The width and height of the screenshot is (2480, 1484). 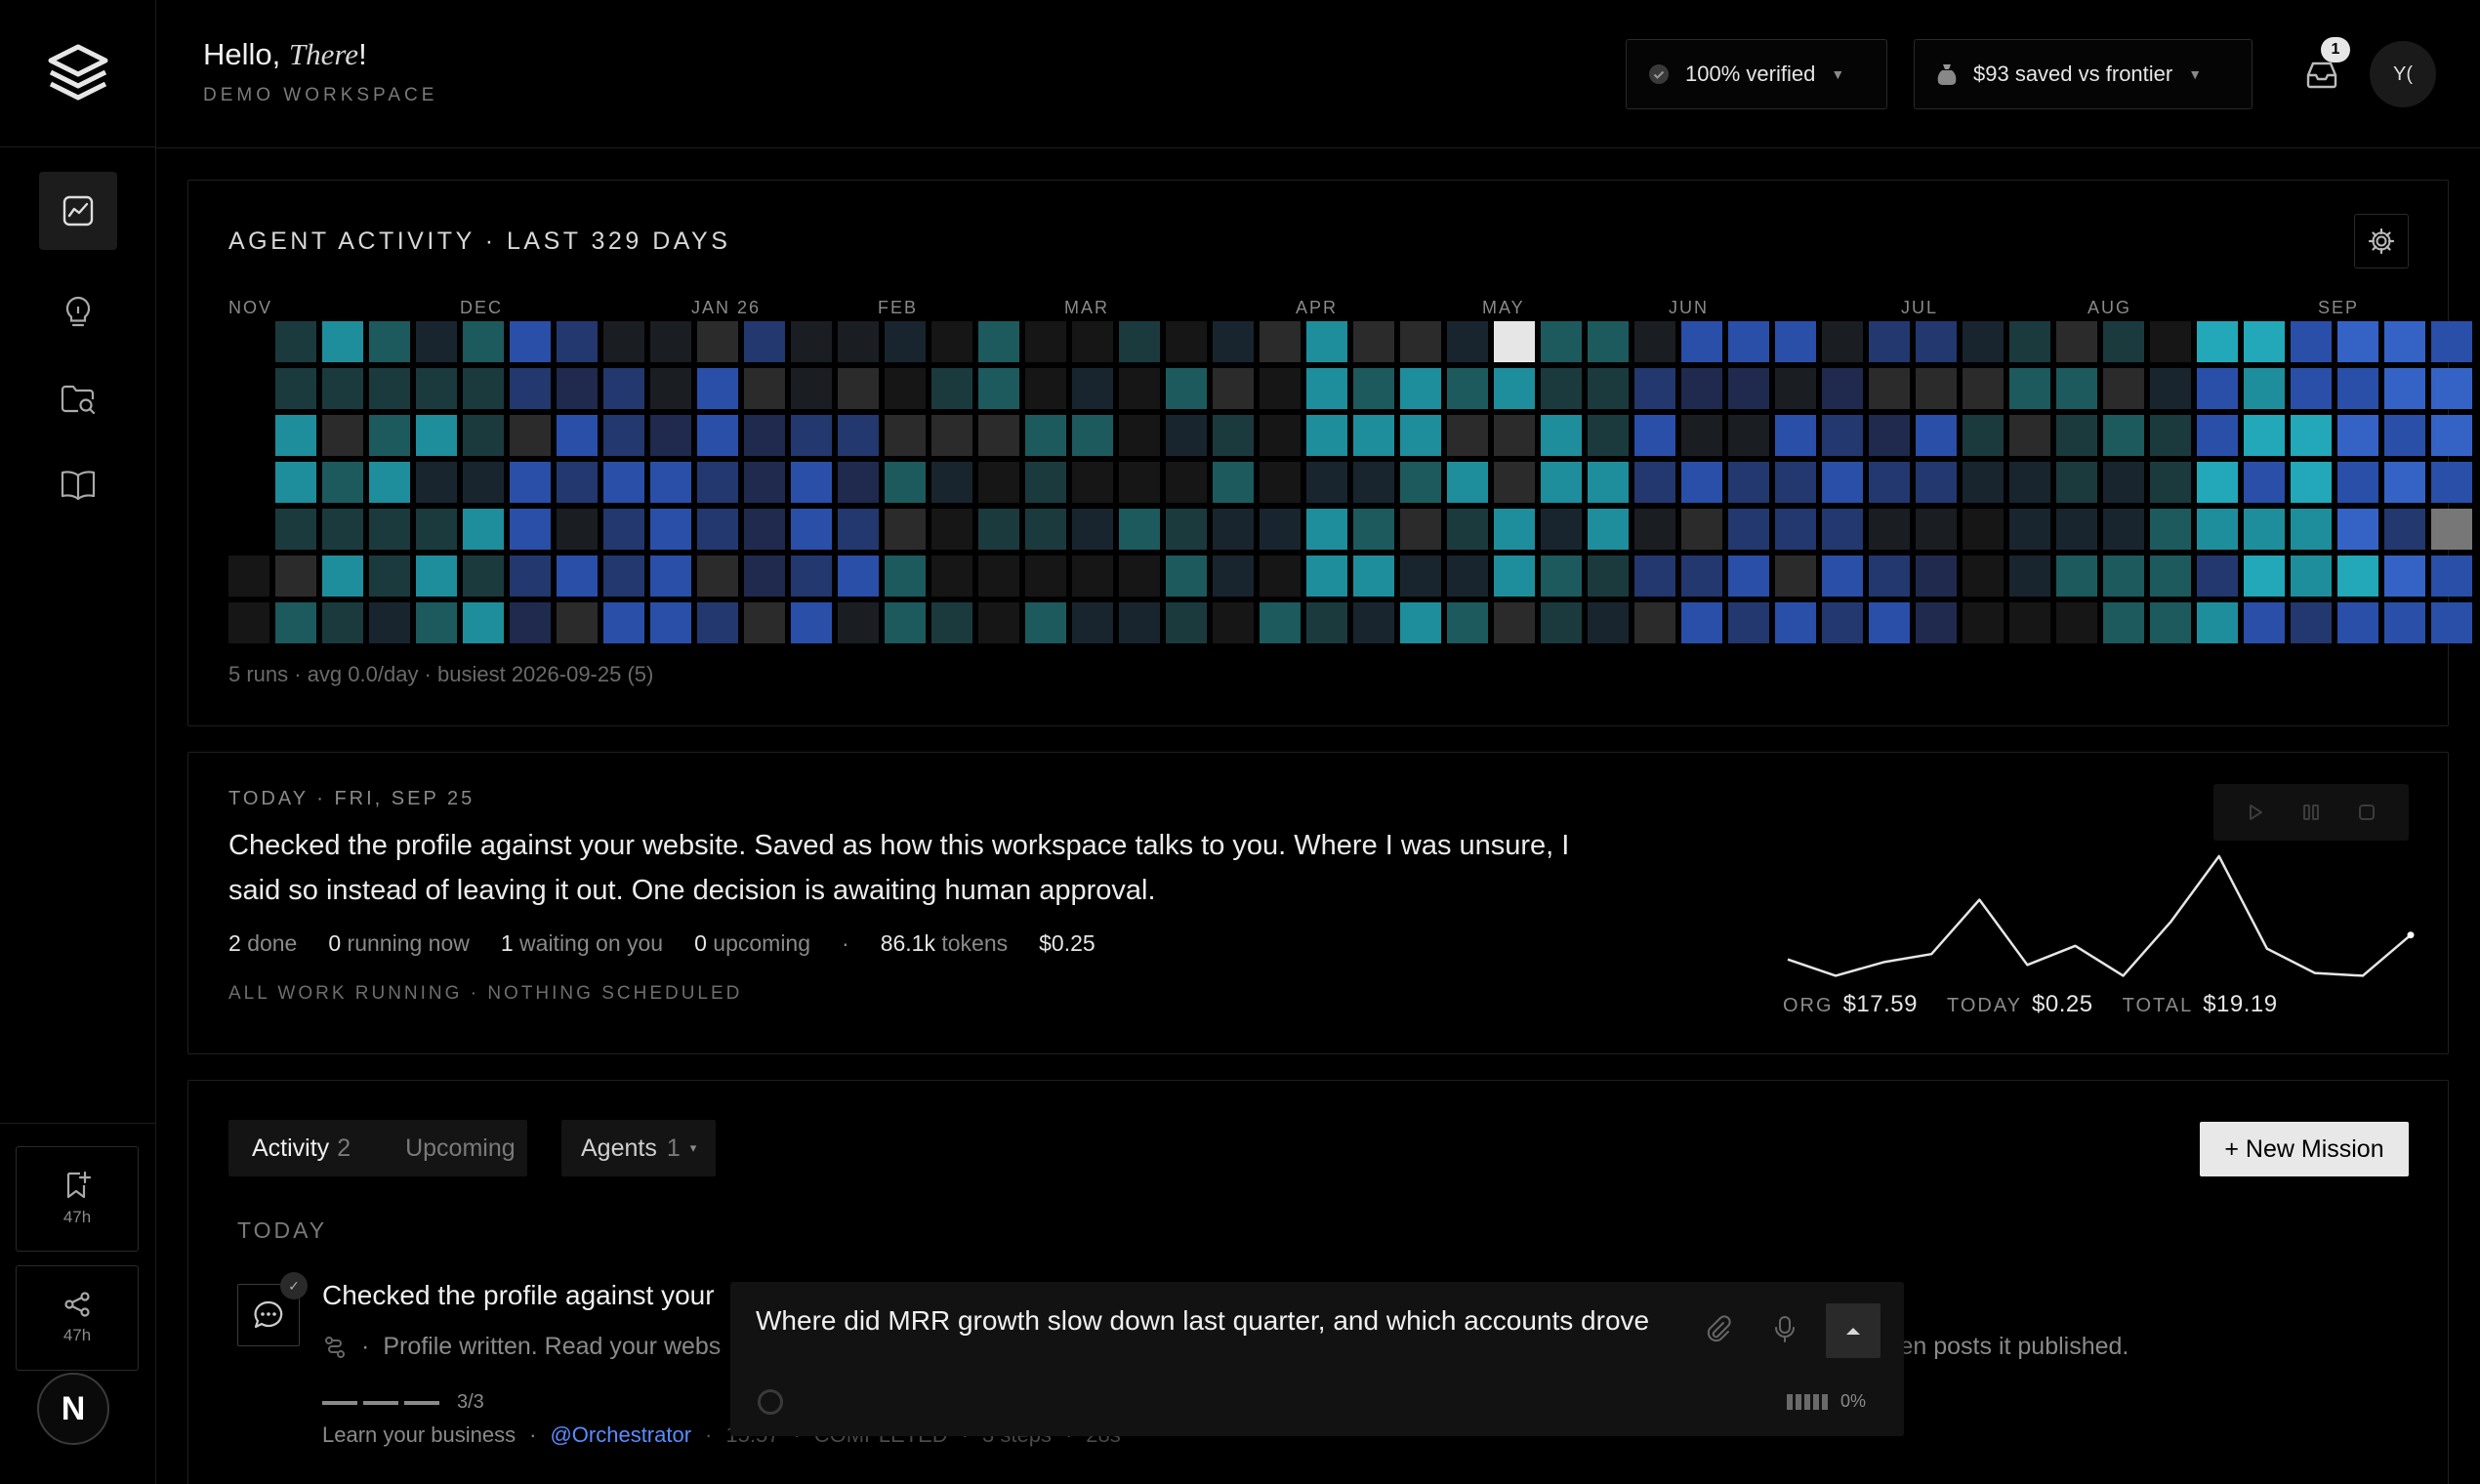 I want to click on attach-button, so click(x=1719, y=1328).